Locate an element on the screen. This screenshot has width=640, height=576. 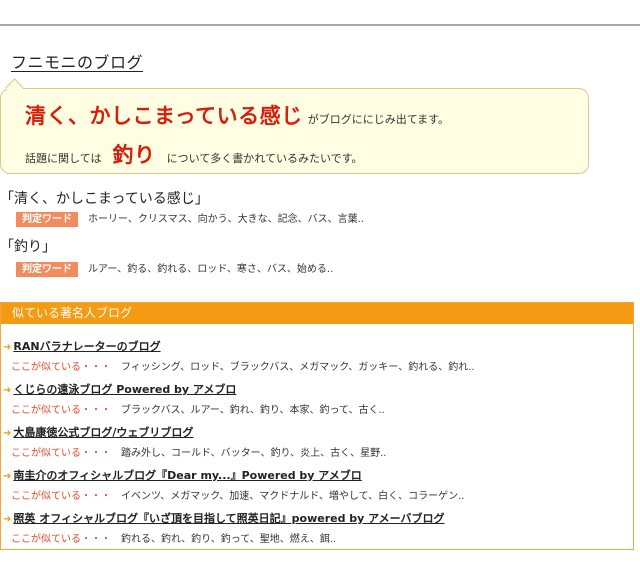
mood-phrase: 清く、かしこまっている感じ is located at coordinates (164, 116).